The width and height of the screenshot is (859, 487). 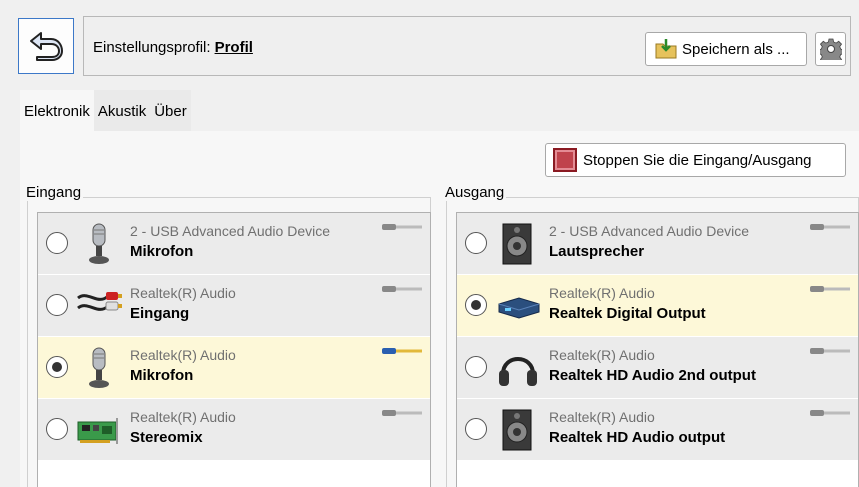 I want to click on device-name: Eingang, so click(x=160, y=313).